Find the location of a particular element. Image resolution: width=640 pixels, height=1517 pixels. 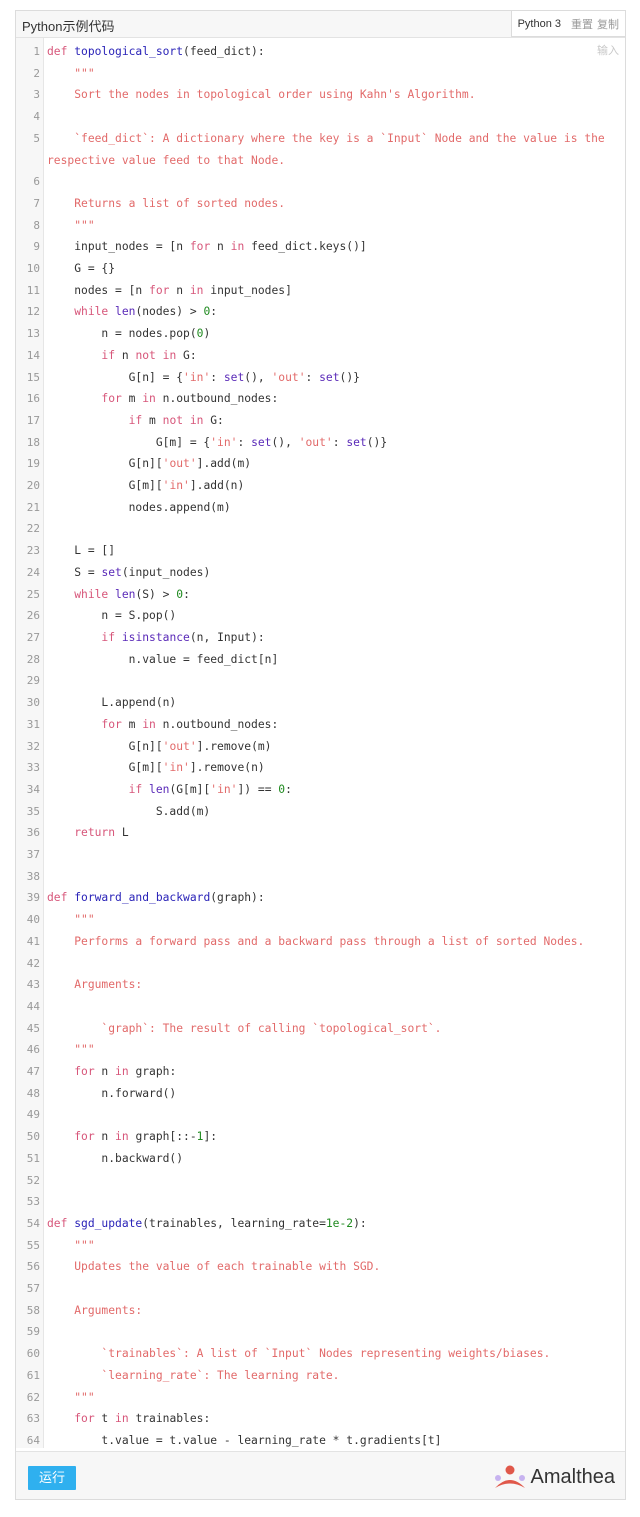

code-token: Arguments: is located at coordinates (95, 985).